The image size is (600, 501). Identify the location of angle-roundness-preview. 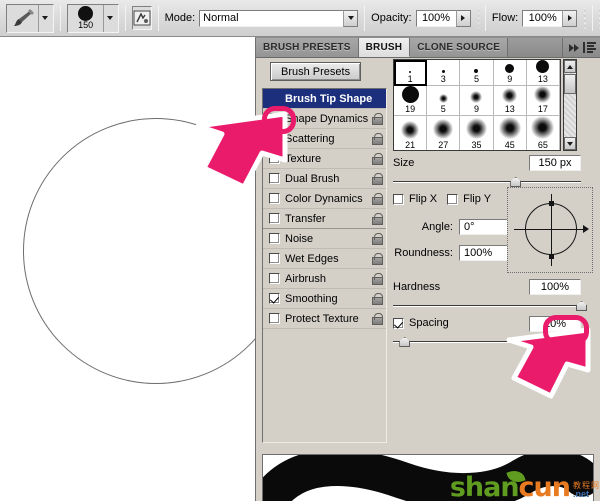
(550, 230).